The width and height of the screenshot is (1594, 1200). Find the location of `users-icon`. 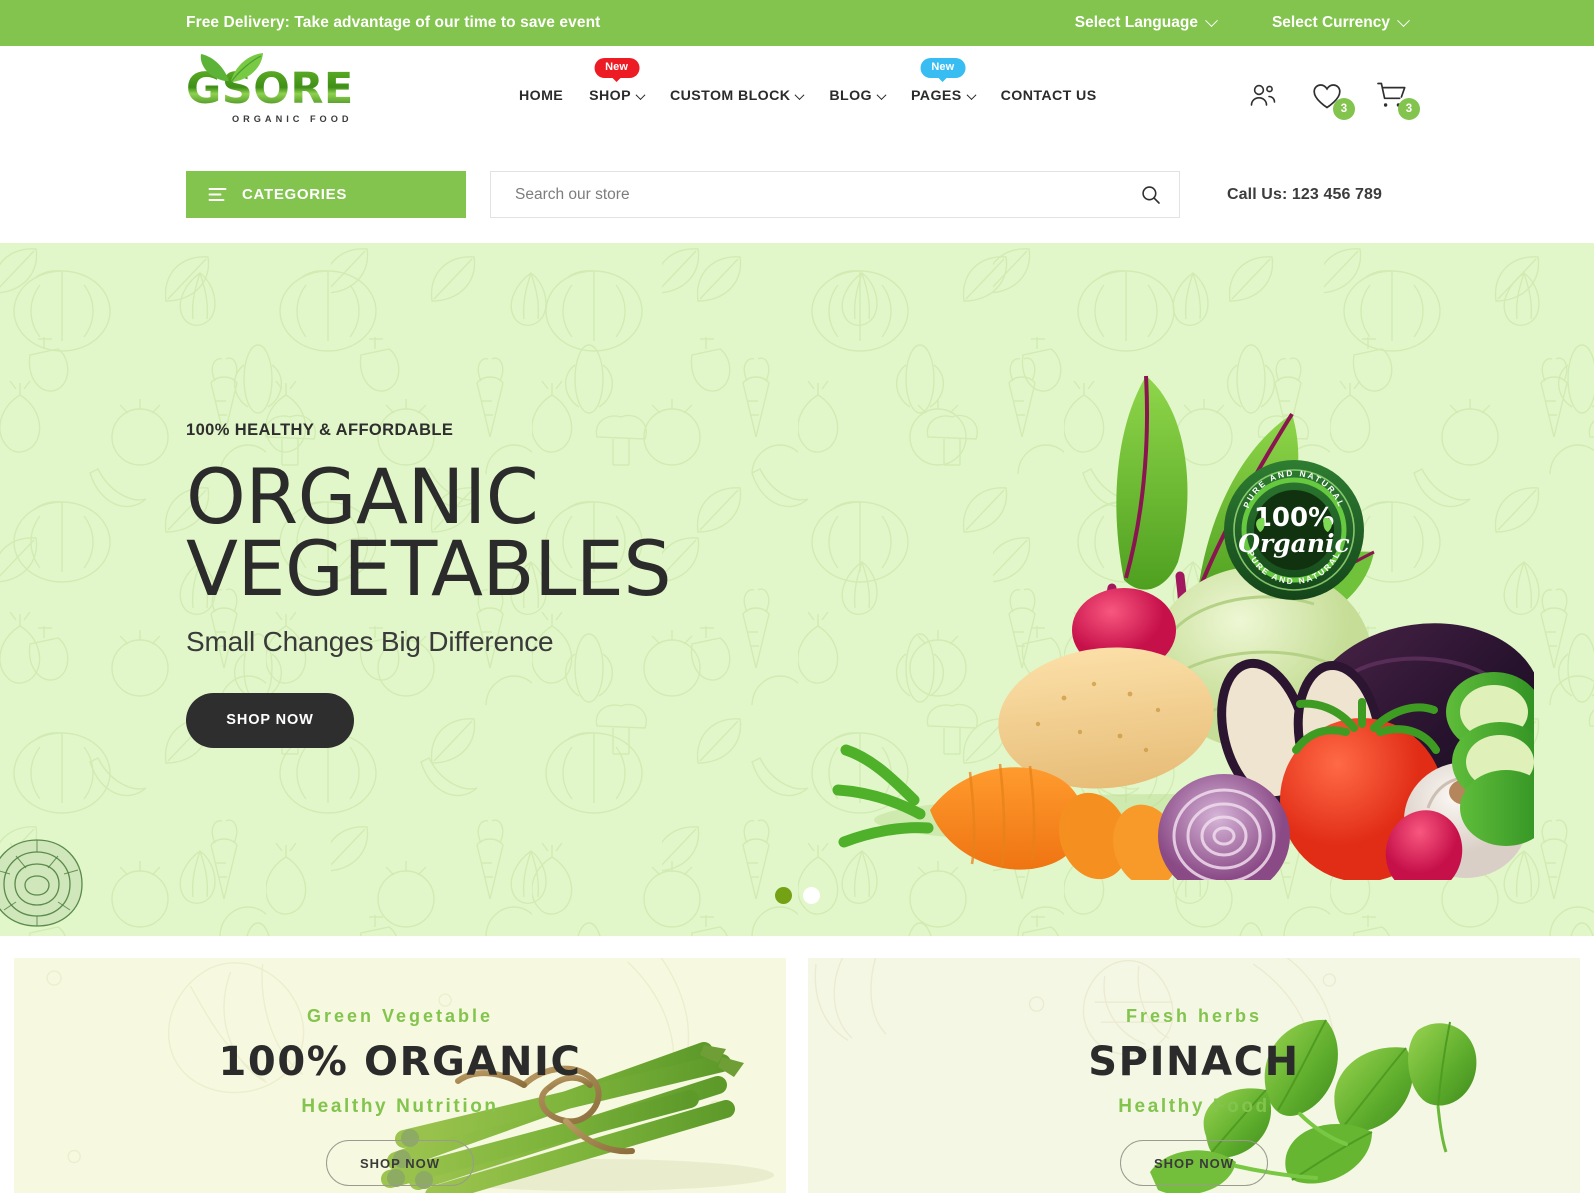

users-icon is located at coordinates (1263, 95).